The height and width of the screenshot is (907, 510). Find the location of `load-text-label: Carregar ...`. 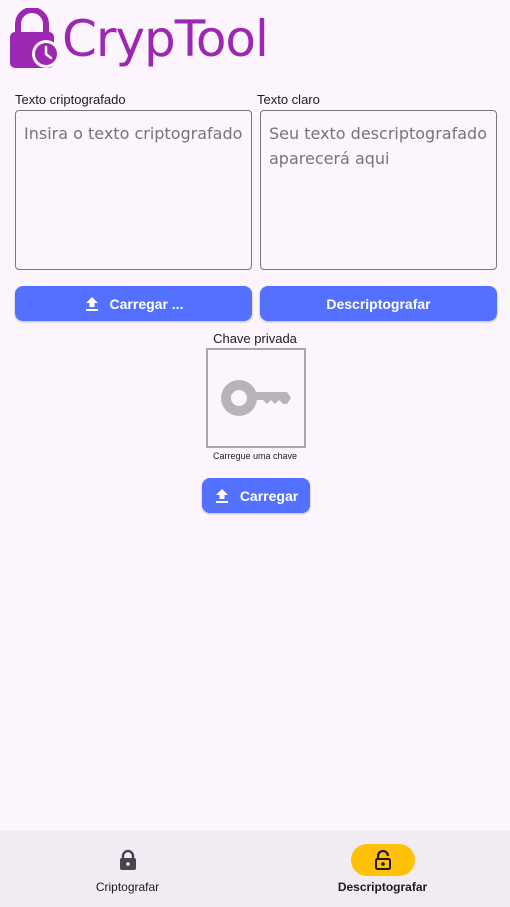

load-text-label: Carregar ... is located at coordinates (146, 303).